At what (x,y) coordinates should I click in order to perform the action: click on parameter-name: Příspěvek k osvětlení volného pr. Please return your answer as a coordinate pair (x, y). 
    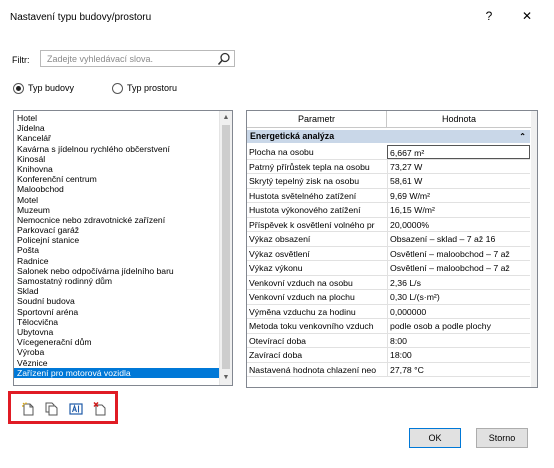
    Looking at the image, I should click on (312, 224).